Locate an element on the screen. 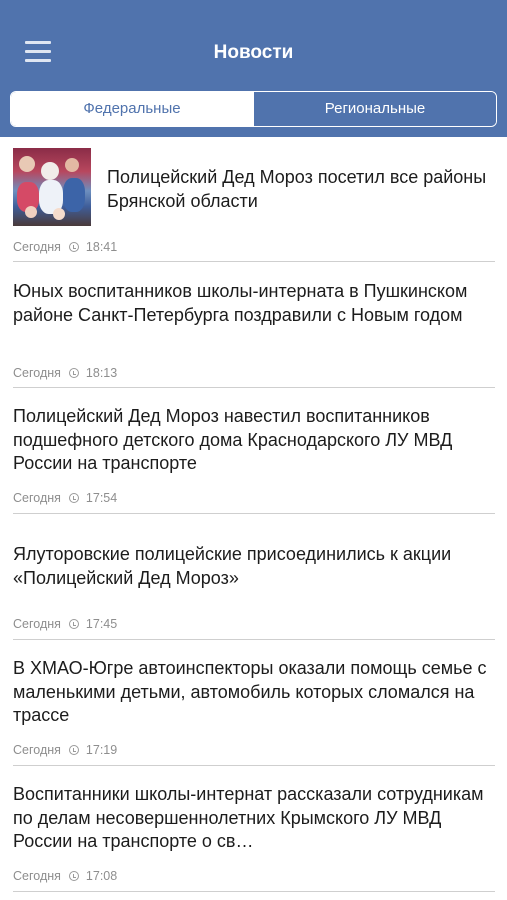  news-segmented-control: Федеральные Региональные is located at coordinates (253, 109).